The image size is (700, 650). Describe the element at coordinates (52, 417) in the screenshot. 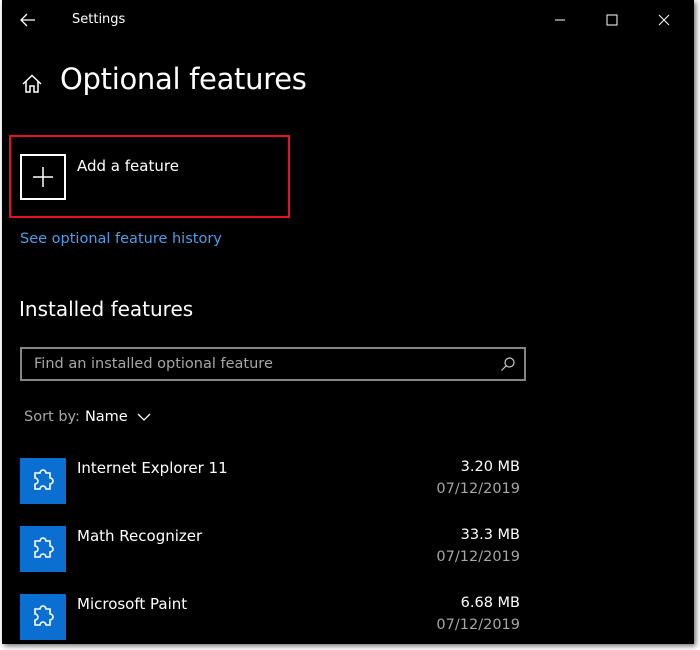

I see `sort-label: Sort by:` at that location.